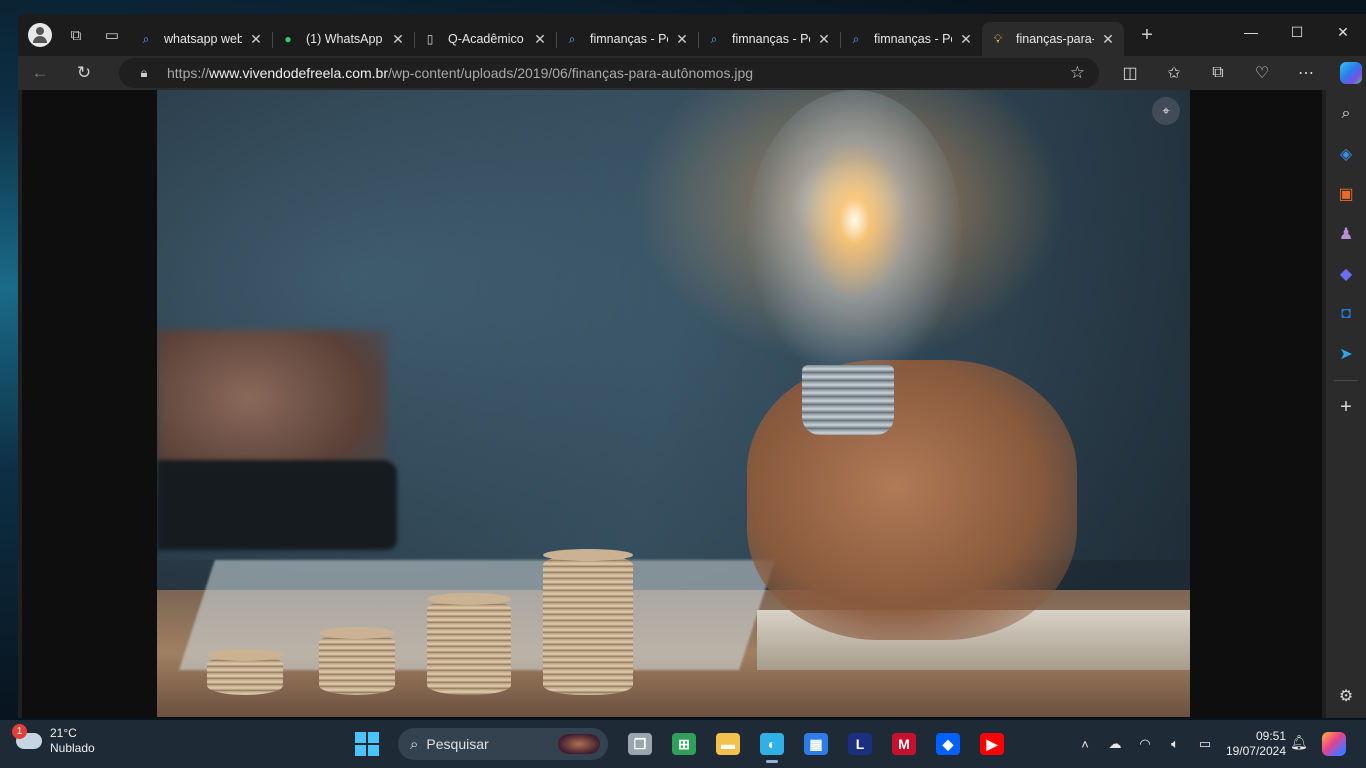  I want to click on mcafee-icon: M, so click(904, 744).